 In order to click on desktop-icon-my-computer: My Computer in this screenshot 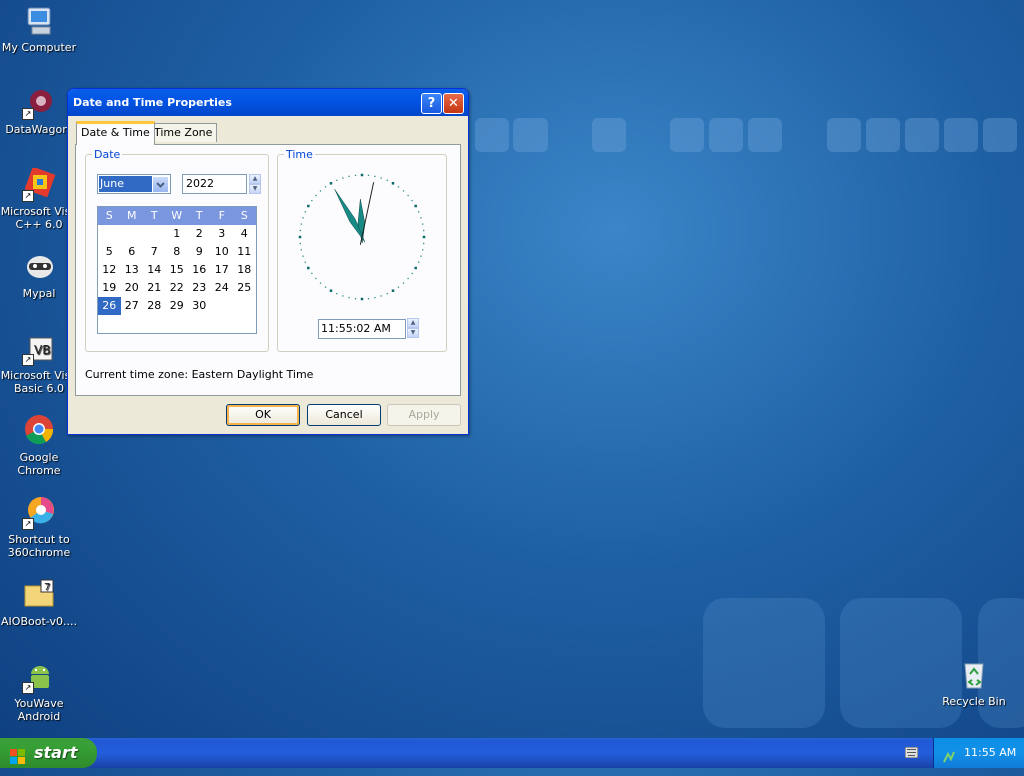, I will do `click(39, 29)`.